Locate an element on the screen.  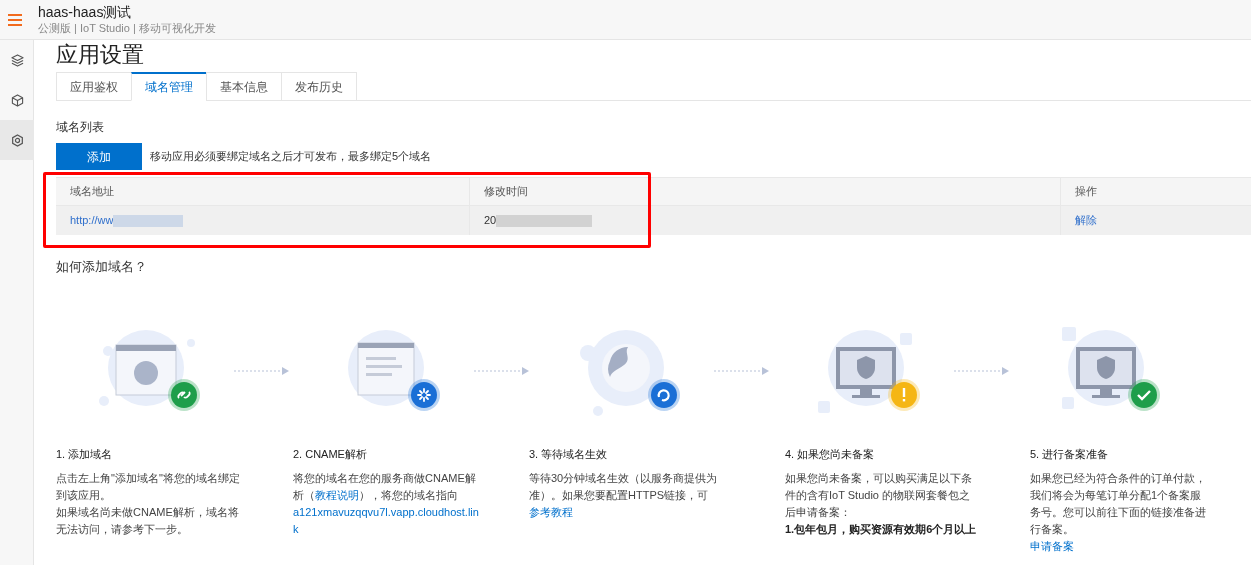
step-link: 参考教程 is located at coordinates (632, 512).